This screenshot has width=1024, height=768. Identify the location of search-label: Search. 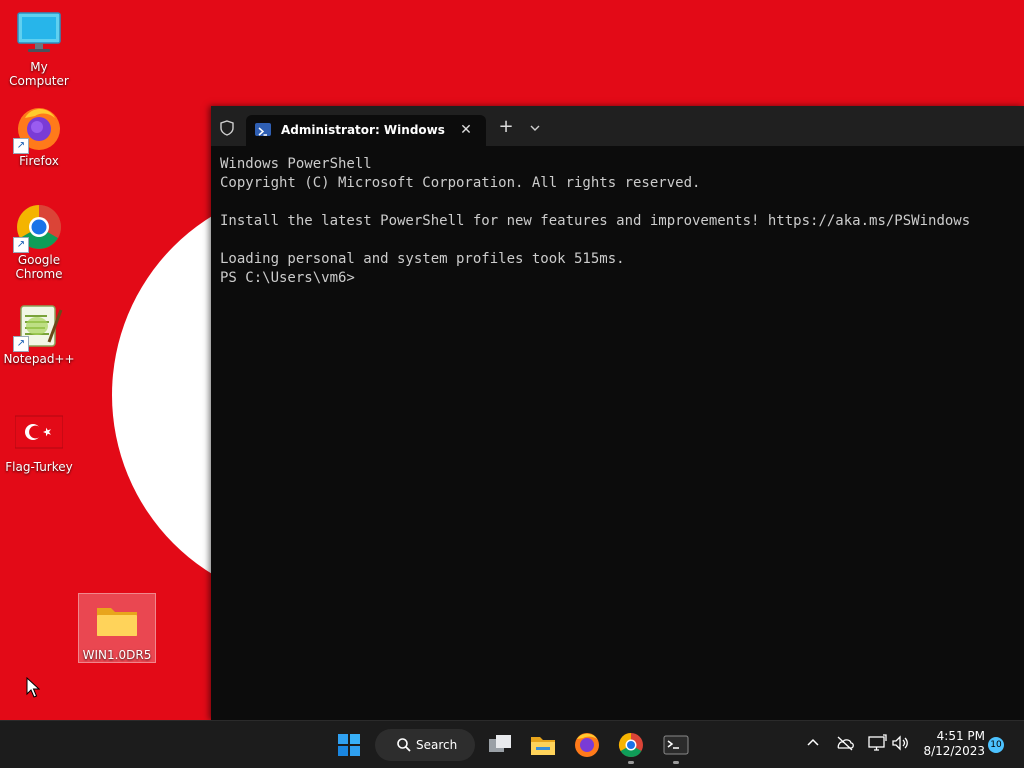
(437, 745).